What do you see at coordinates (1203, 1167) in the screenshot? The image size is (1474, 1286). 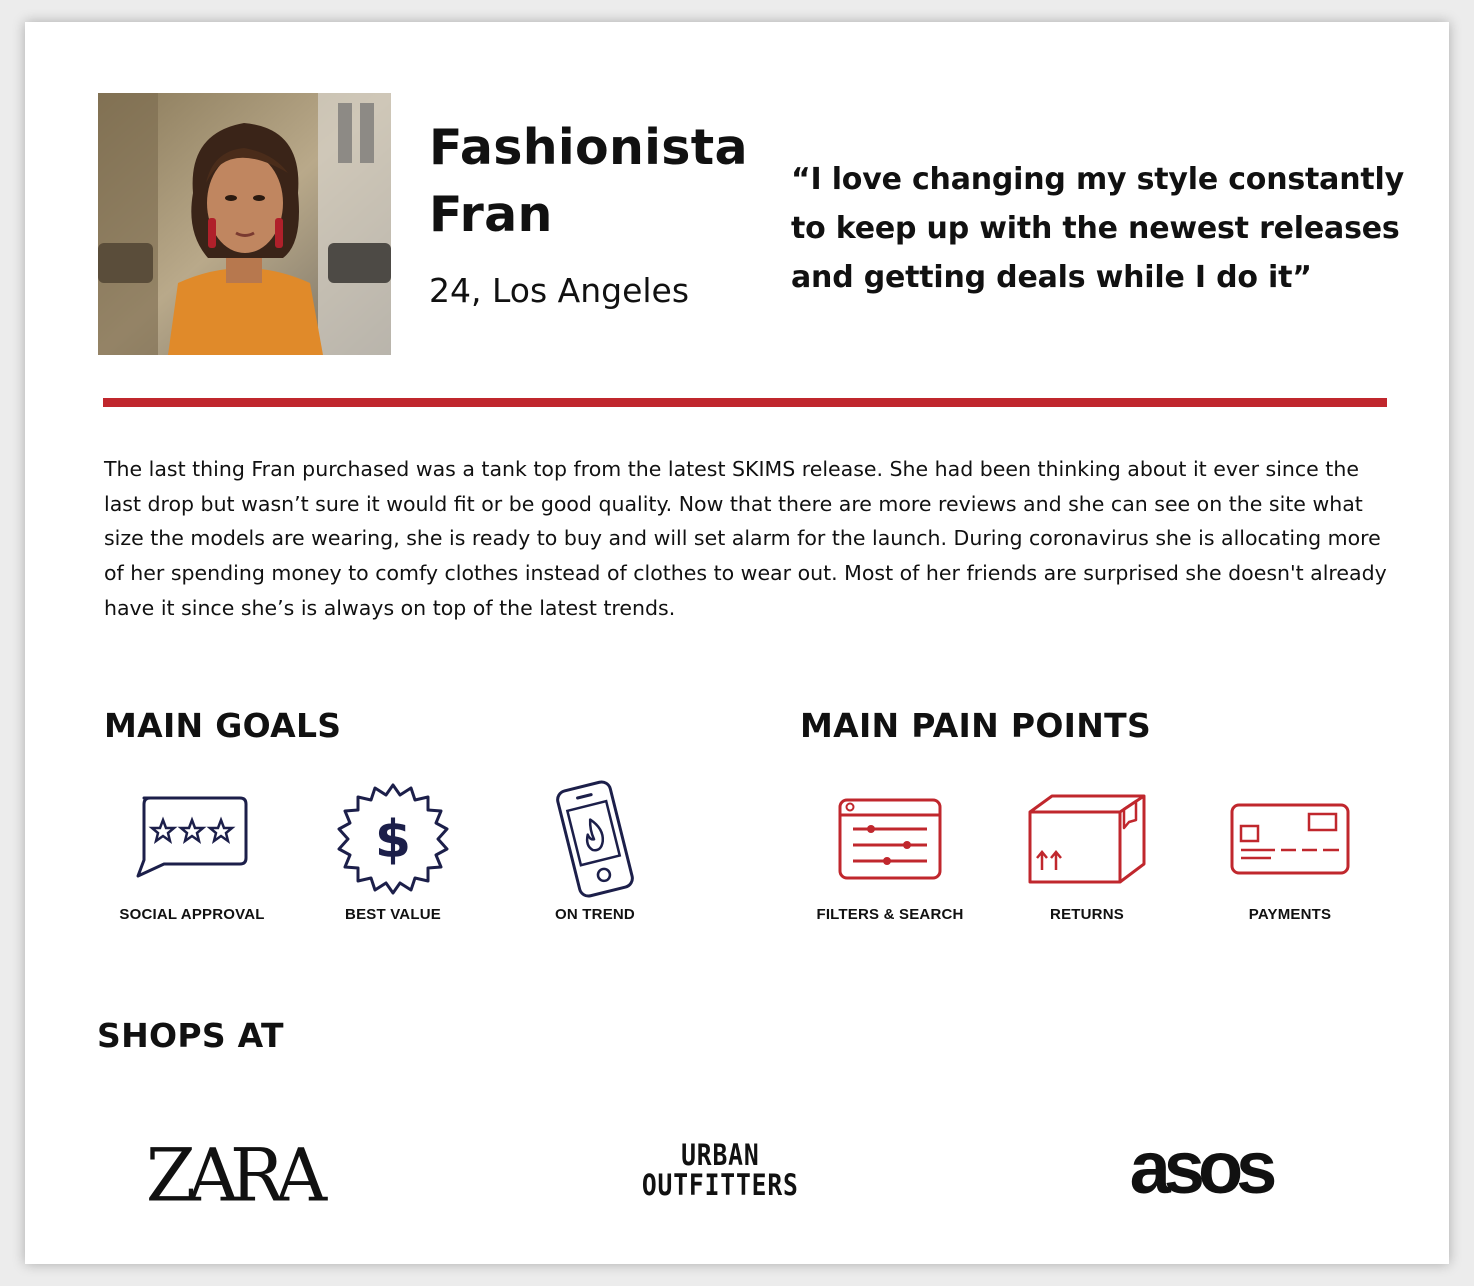 I see `asos-logo-text: asos` at bounding box center [1203, 1167].